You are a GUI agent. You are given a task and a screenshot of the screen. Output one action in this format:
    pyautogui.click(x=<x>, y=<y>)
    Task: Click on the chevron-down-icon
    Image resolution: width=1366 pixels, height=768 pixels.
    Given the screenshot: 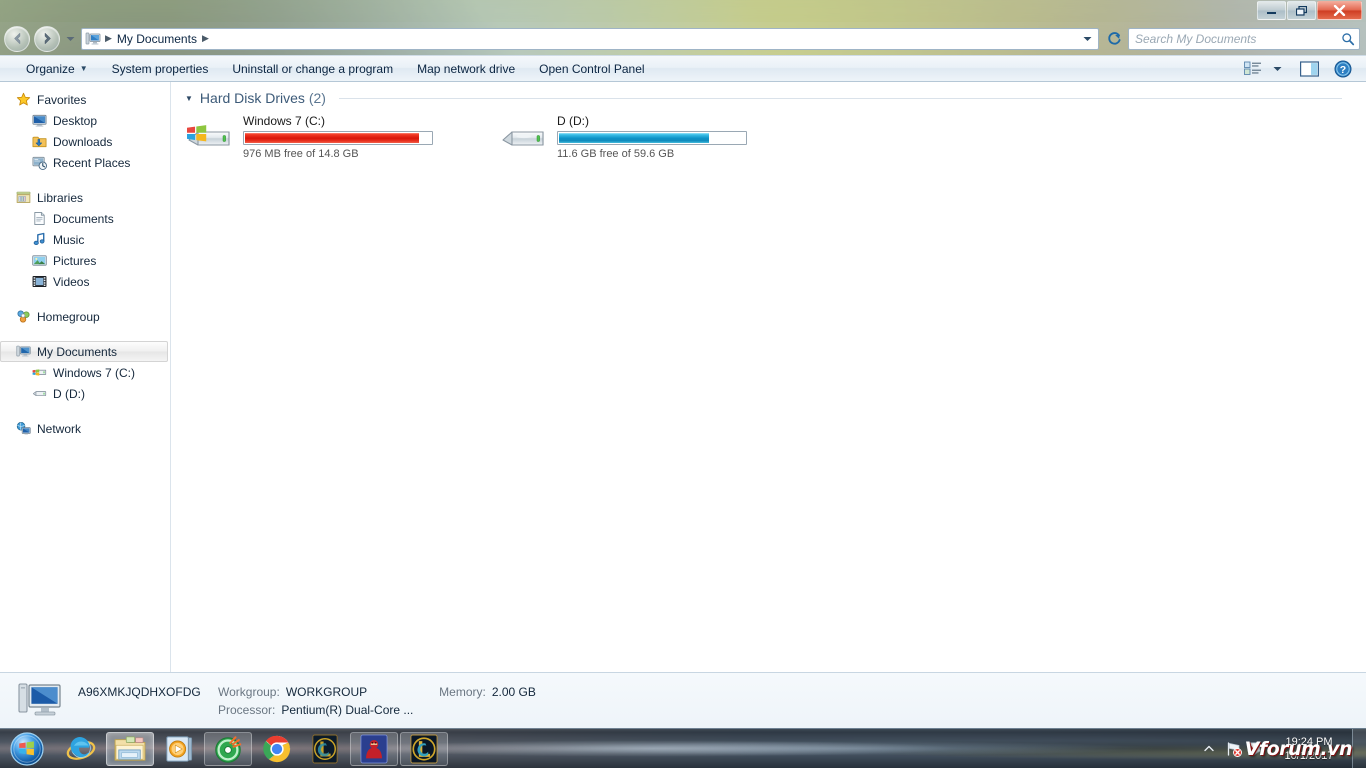 What is the action you would take?
    pyautogui.click(x=1277, y=68)
    